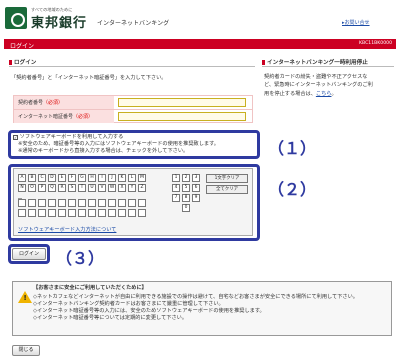 The height and width of the screenshot is (361, 400). I want to click on key-k: K, so click(122, 178).